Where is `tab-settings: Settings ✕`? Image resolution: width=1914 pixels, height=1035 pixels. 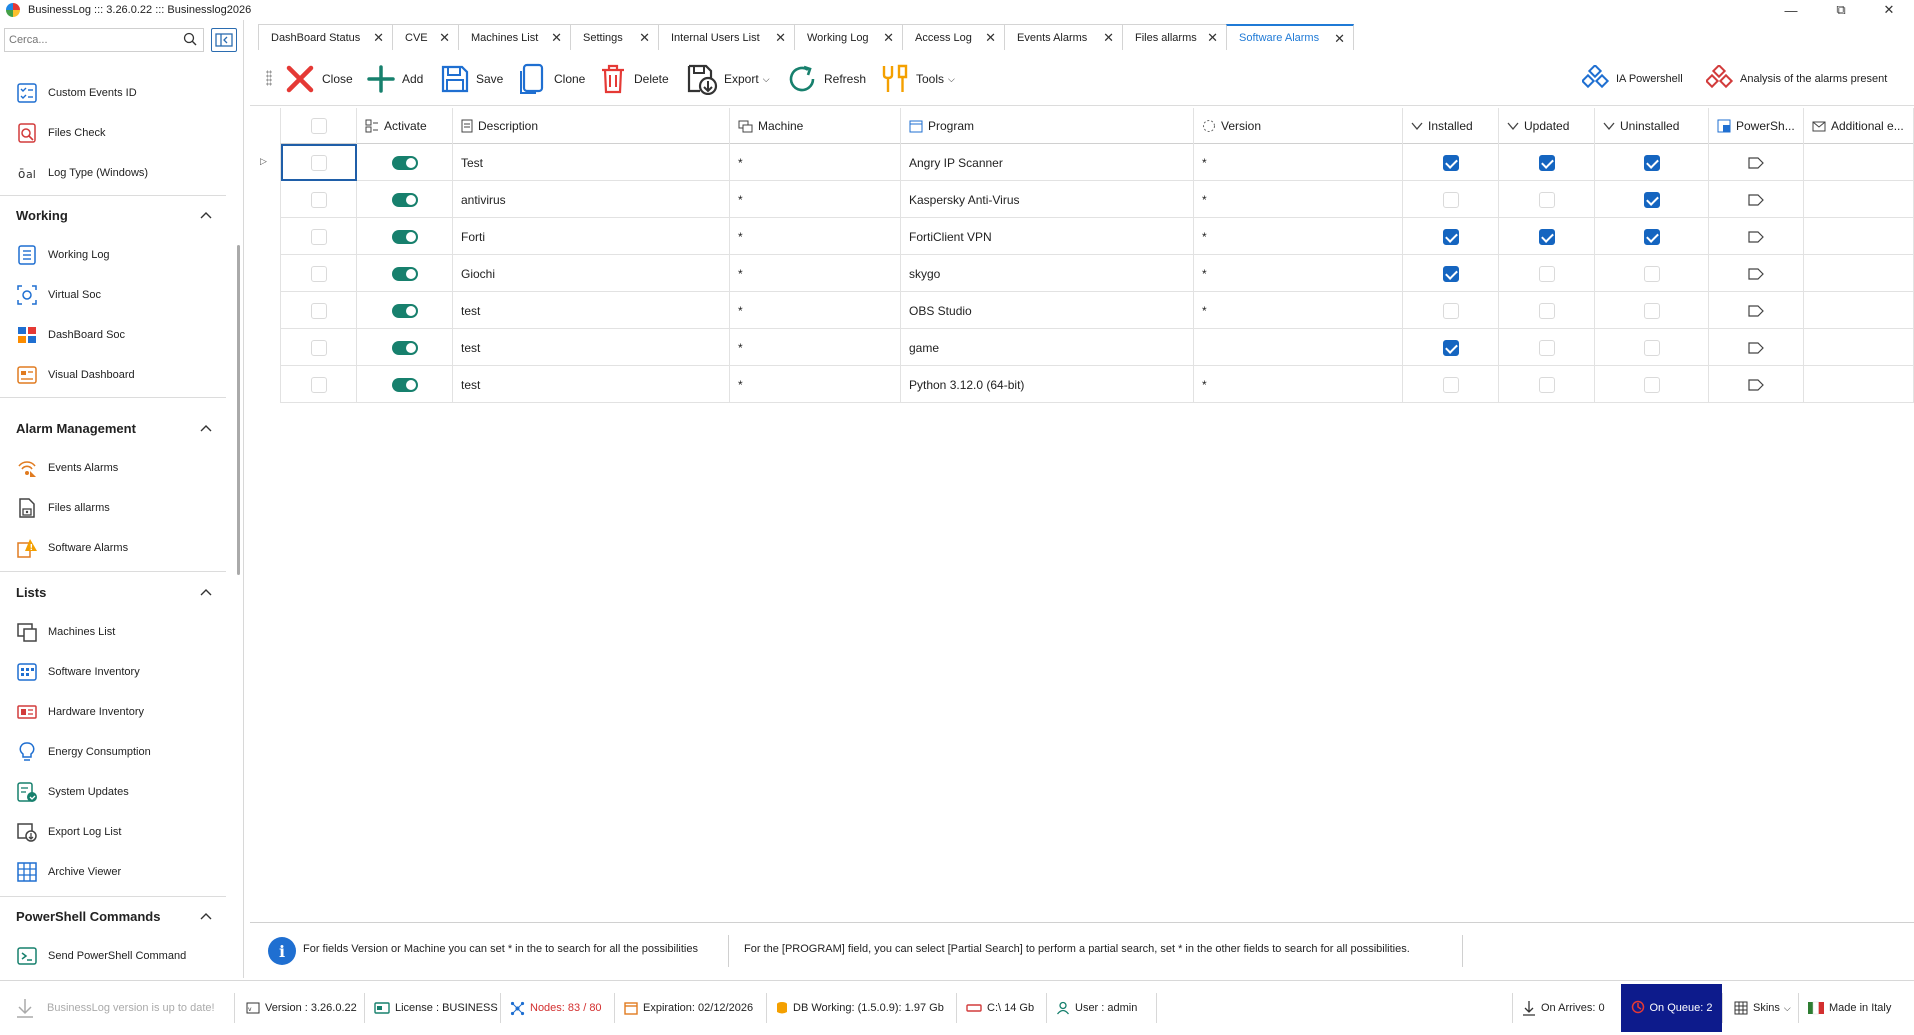 tab-settings: Settings ✕ is located at coordinates (614, 37).